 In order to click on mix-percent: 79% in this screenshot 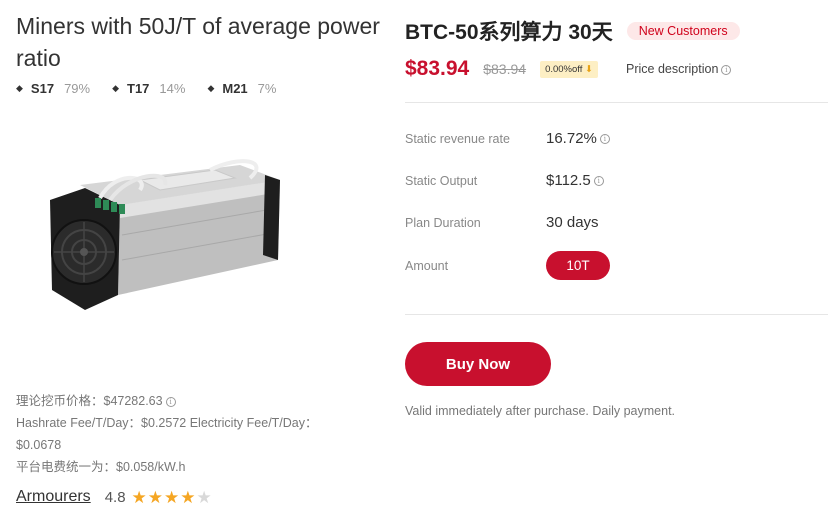, I will do `click(77, 88)`.